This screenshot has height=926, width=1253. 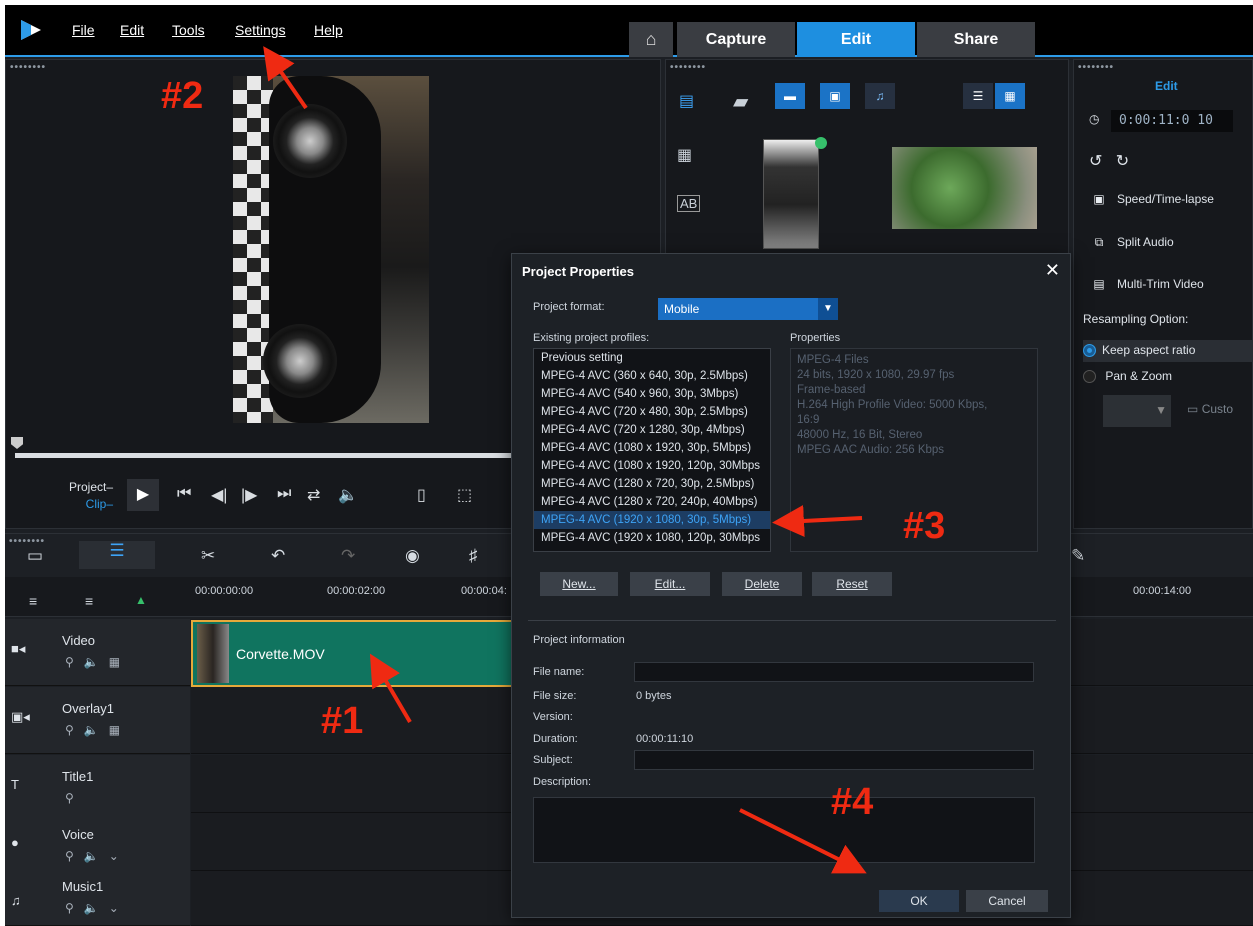 What do you see at coordinates (141, 600) in the screenshot?
I see `chapter-marker-icon: ▲` at bounding box center [141, 600].